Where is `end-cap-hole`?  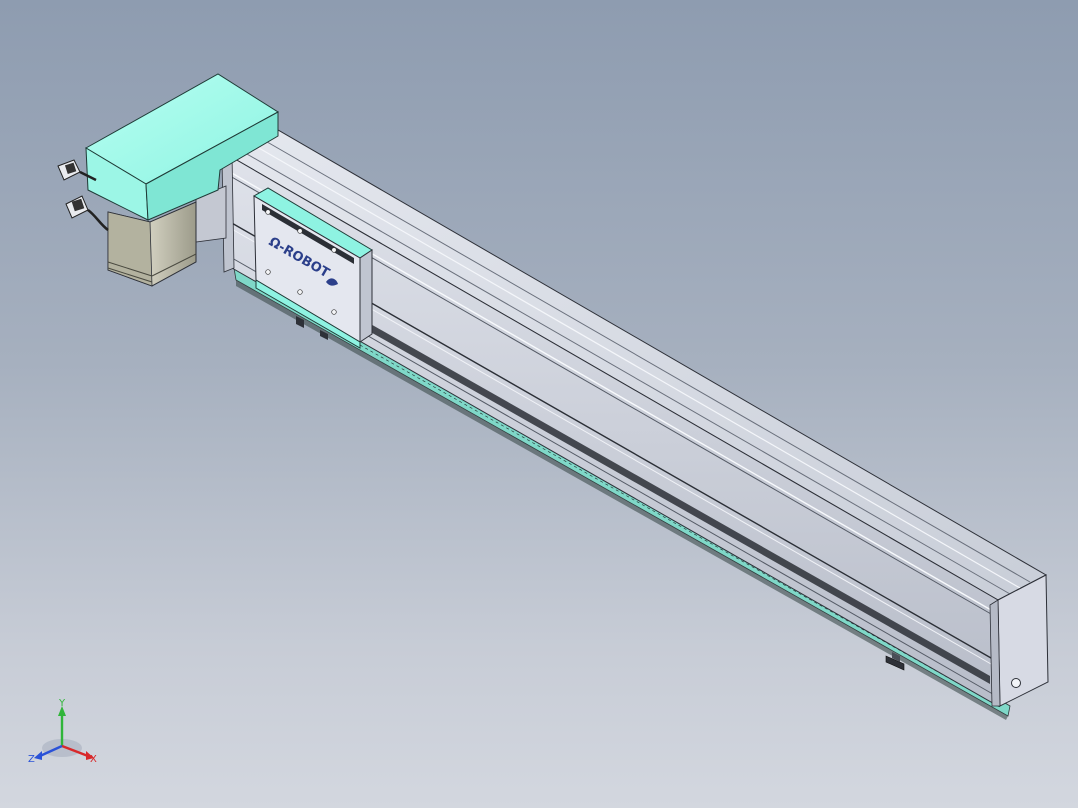 end-cap-hole is located at coordinates (1016, 683).